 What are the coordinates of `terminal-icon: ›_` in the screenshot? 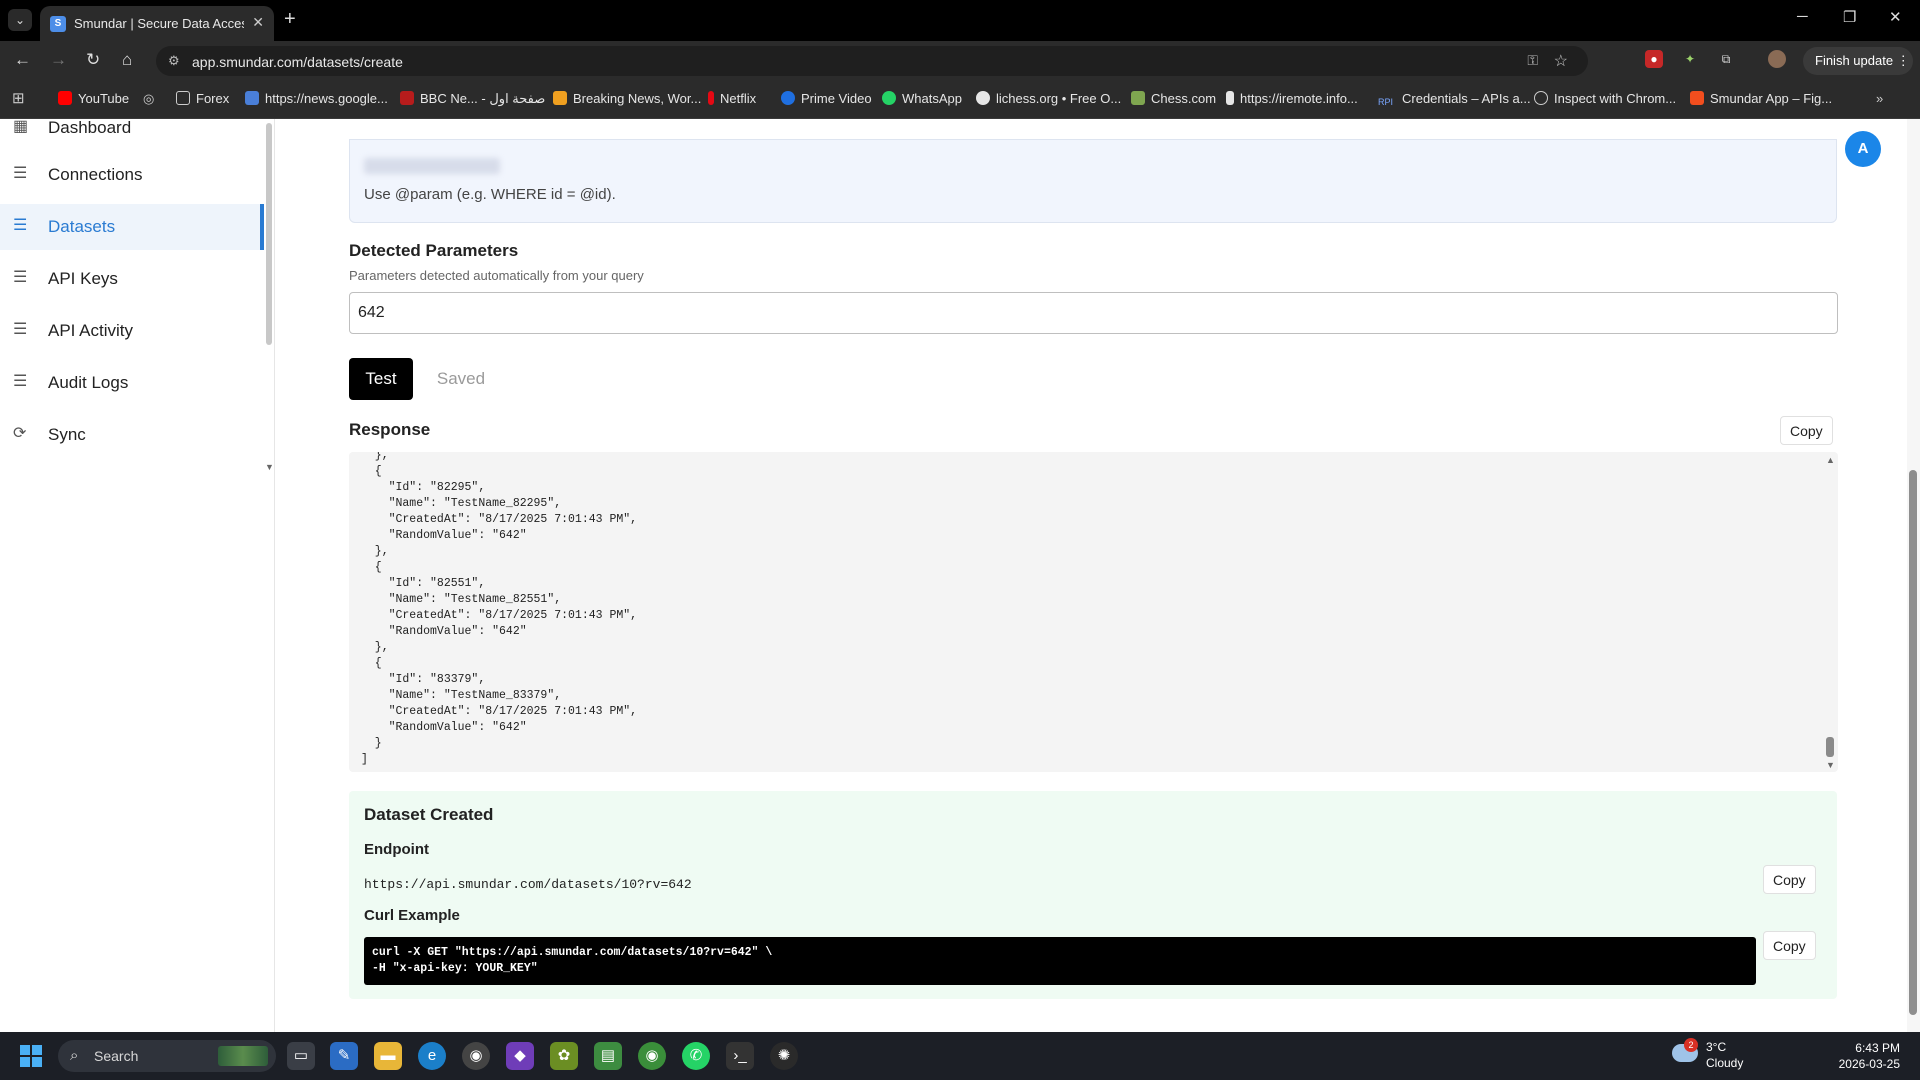 It's located at (740, 1056).